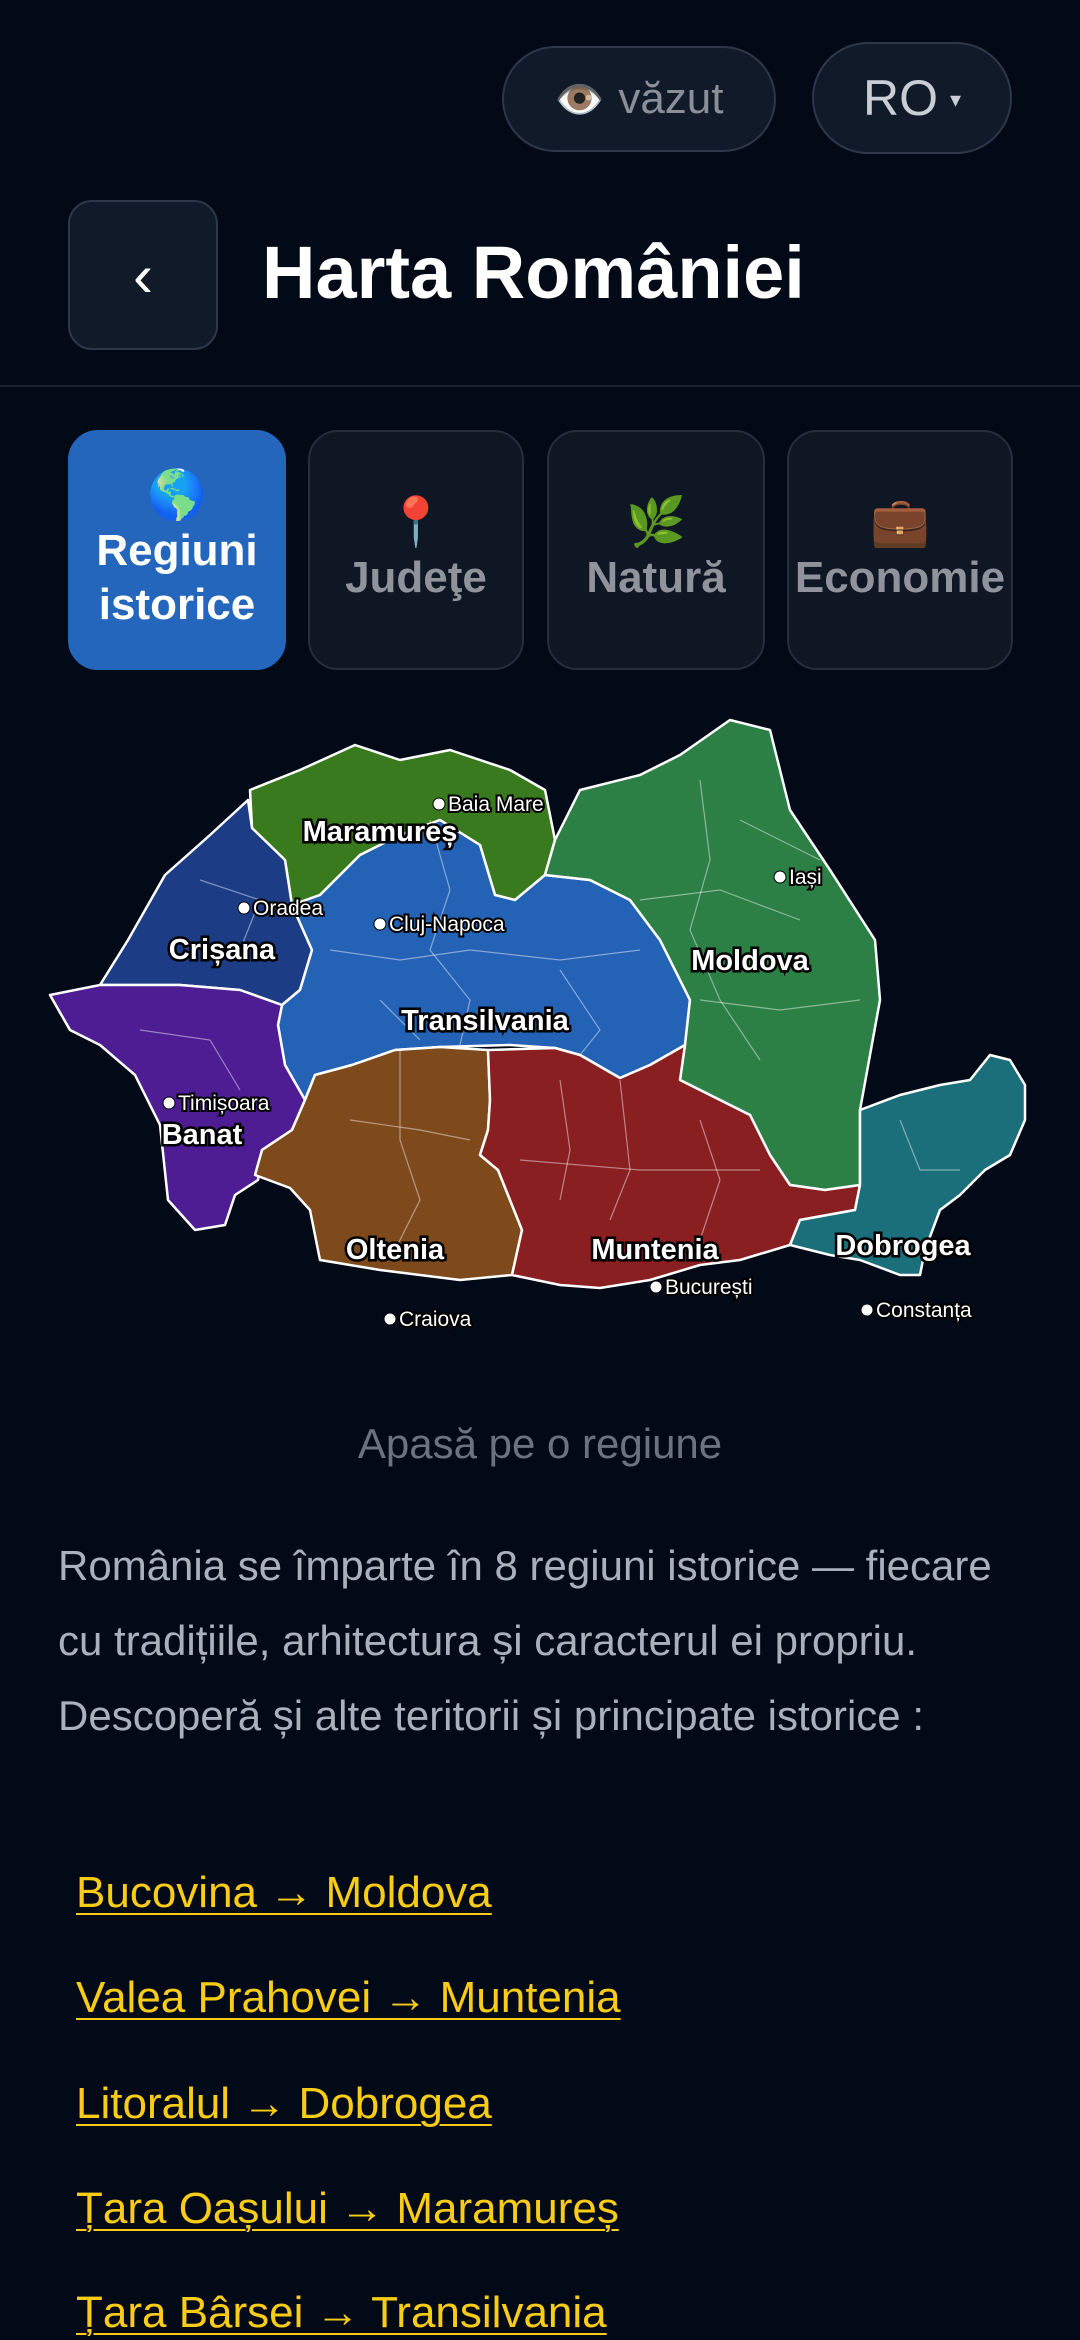  I want to click on tab-judete: 📍 Judeţe, so click(416, 550).